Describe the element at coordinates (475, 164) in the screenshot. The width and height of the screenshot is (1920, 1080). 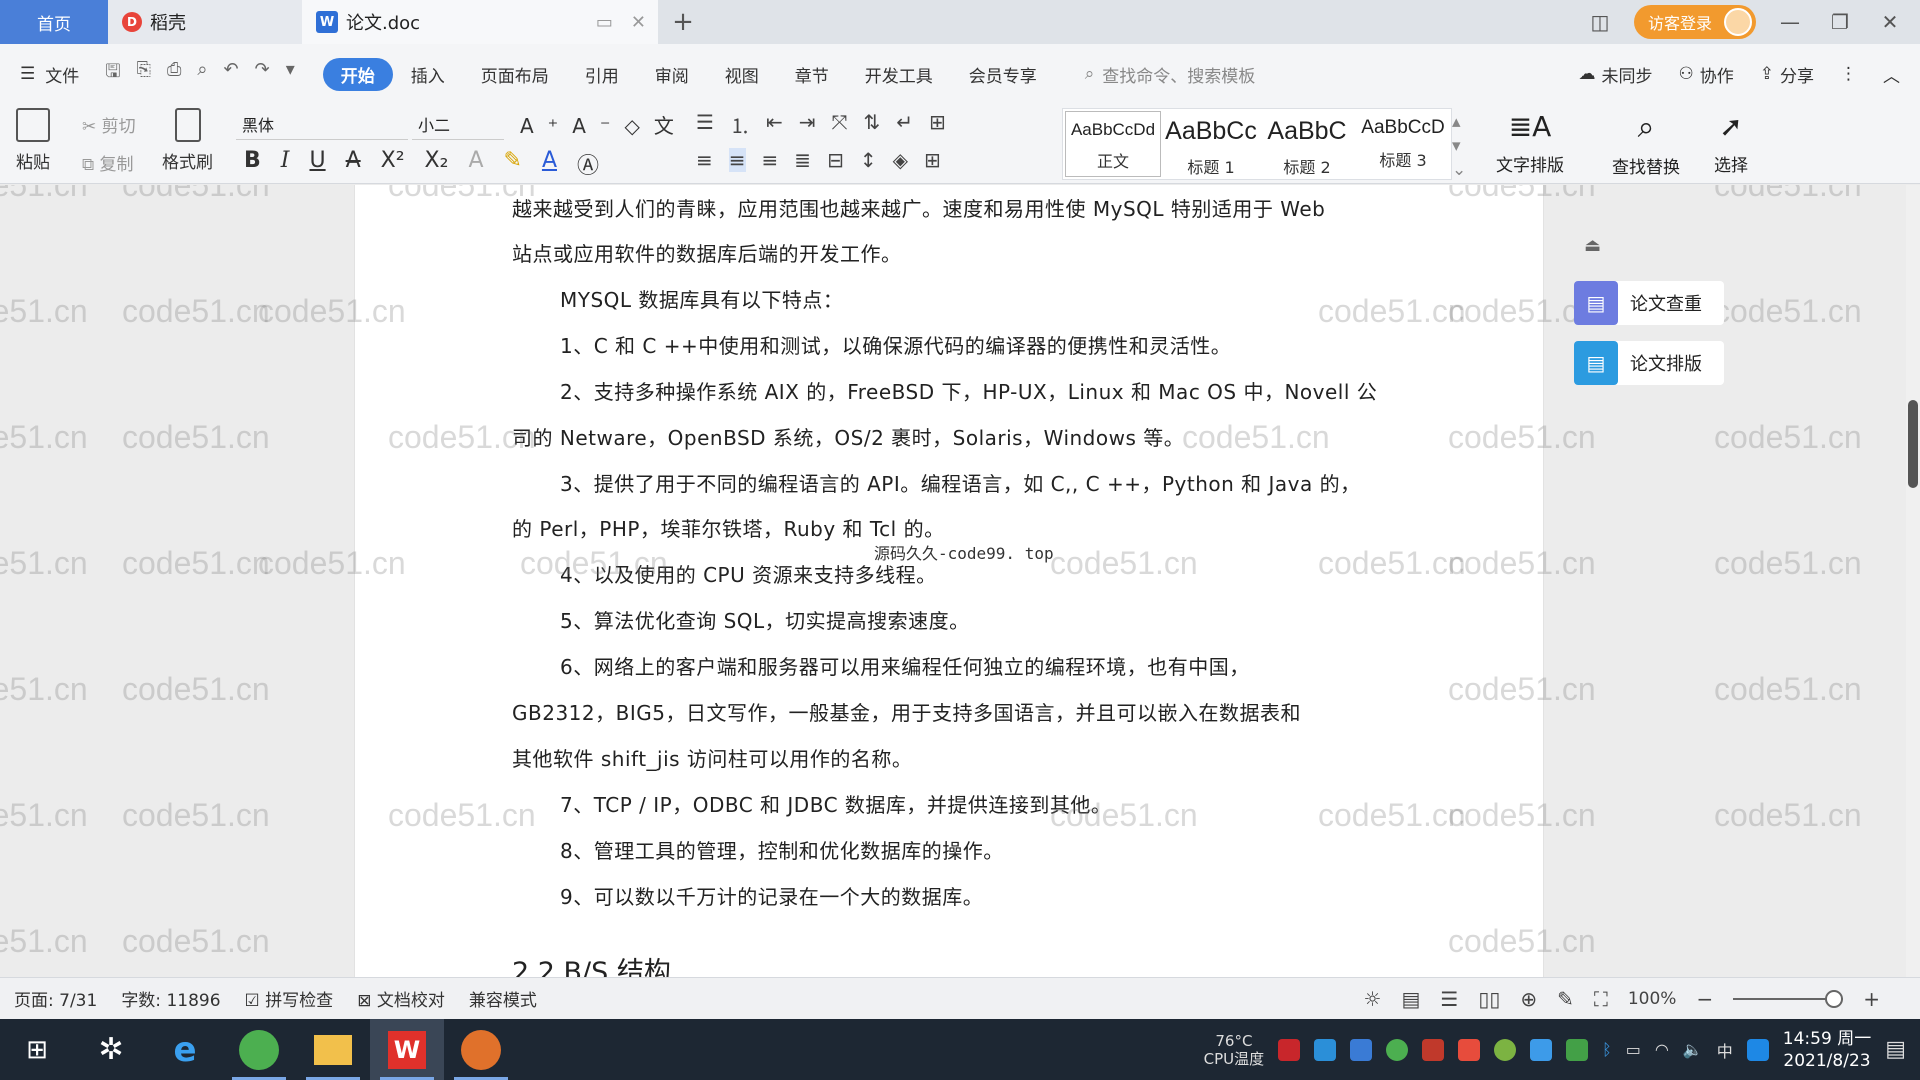
I see `text-effect-icon: A` at that location.